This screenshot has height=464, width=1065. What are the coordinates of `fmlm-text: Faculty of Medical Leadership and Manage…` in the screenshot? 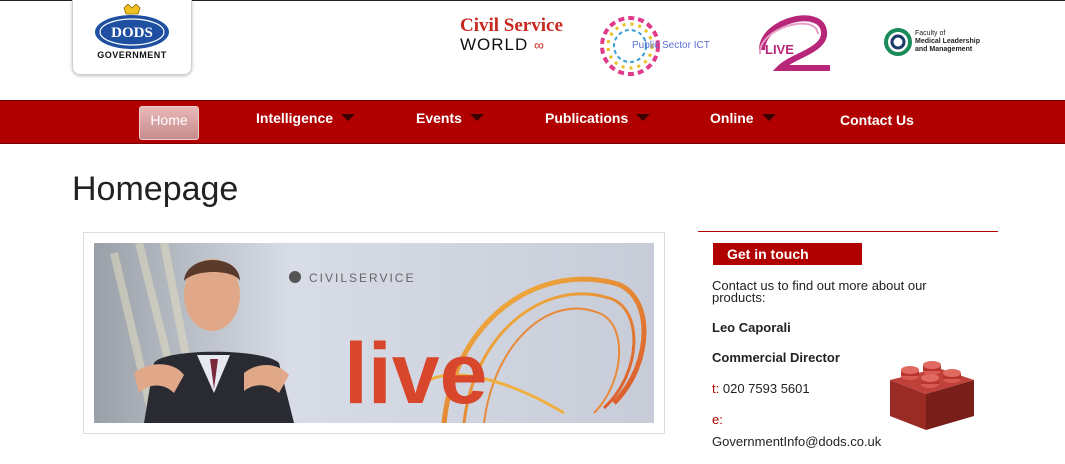 It's located at (947, 41).